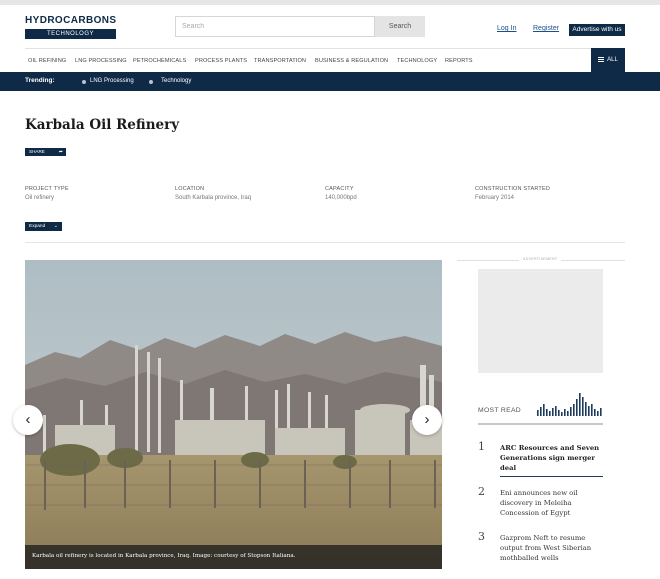 The width and height of the screenshot is (660, 579). I want to click on most-read-rank: 3, so click(481, 536).